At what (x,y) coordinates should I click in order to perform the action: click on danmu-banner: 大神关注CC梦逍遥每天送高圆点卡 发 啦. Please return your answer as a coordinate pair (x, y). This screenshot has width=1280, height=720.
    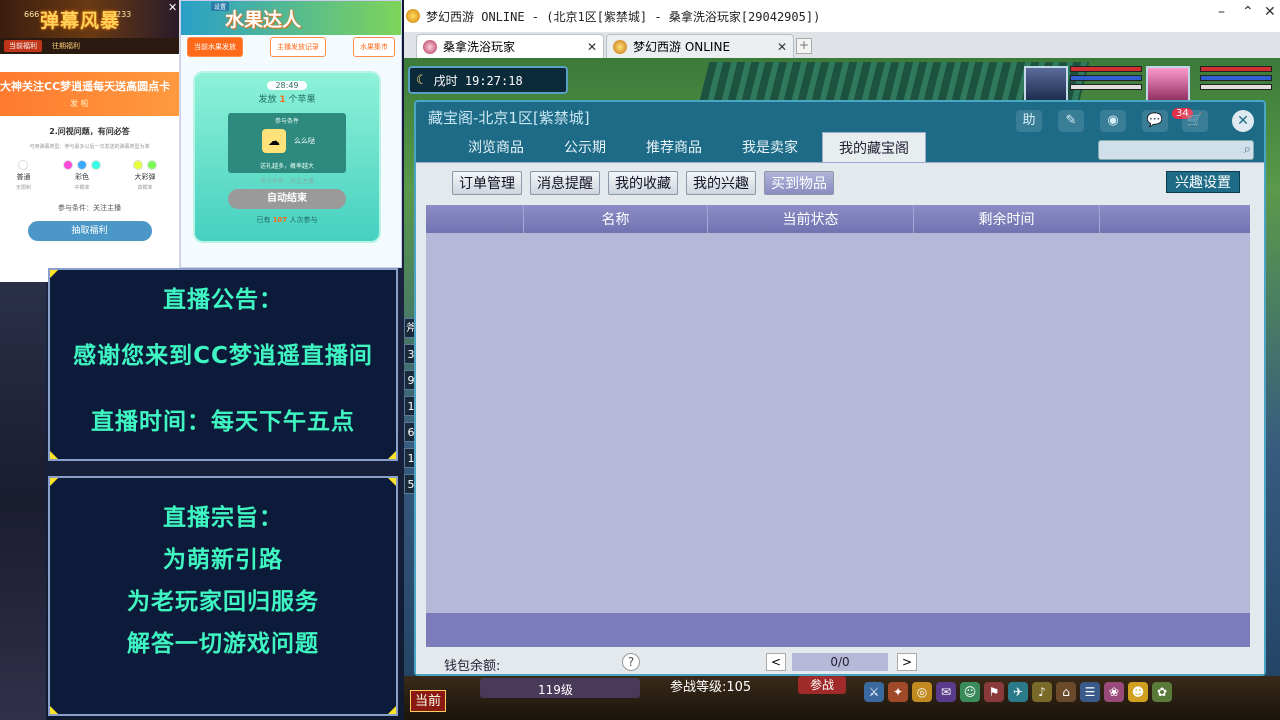
    Looking at the image, I should click on (89, 94).